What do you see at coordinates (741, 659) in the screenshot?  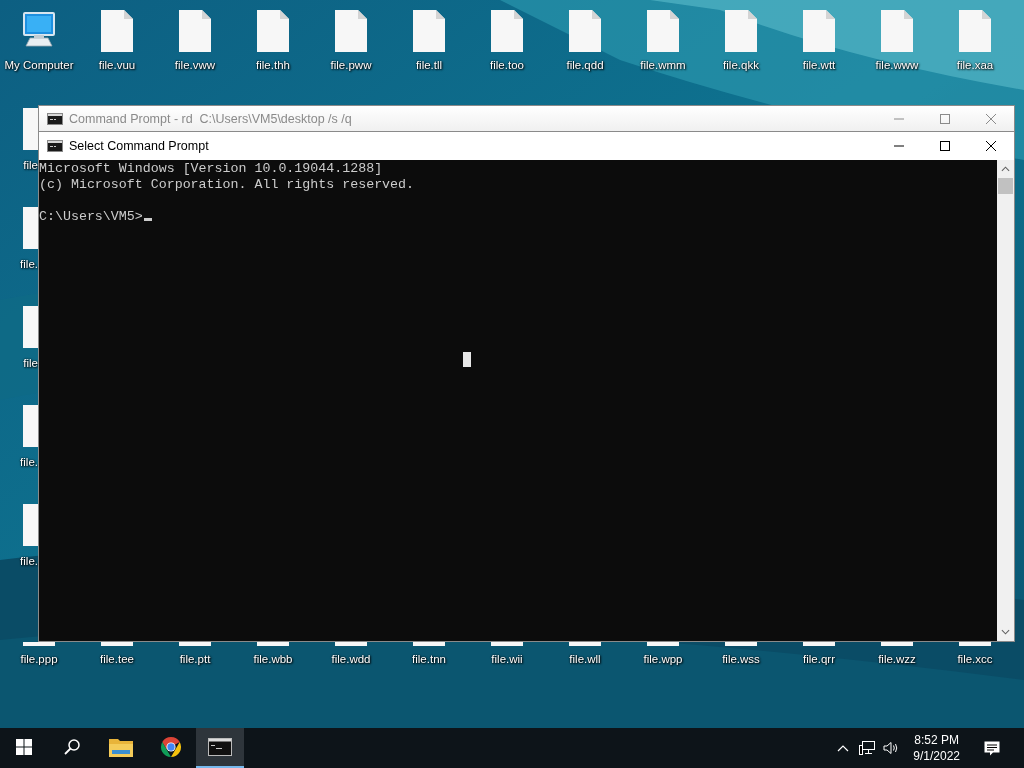 I see `file-name-label: file.wss` at bounding box center [741, 659].